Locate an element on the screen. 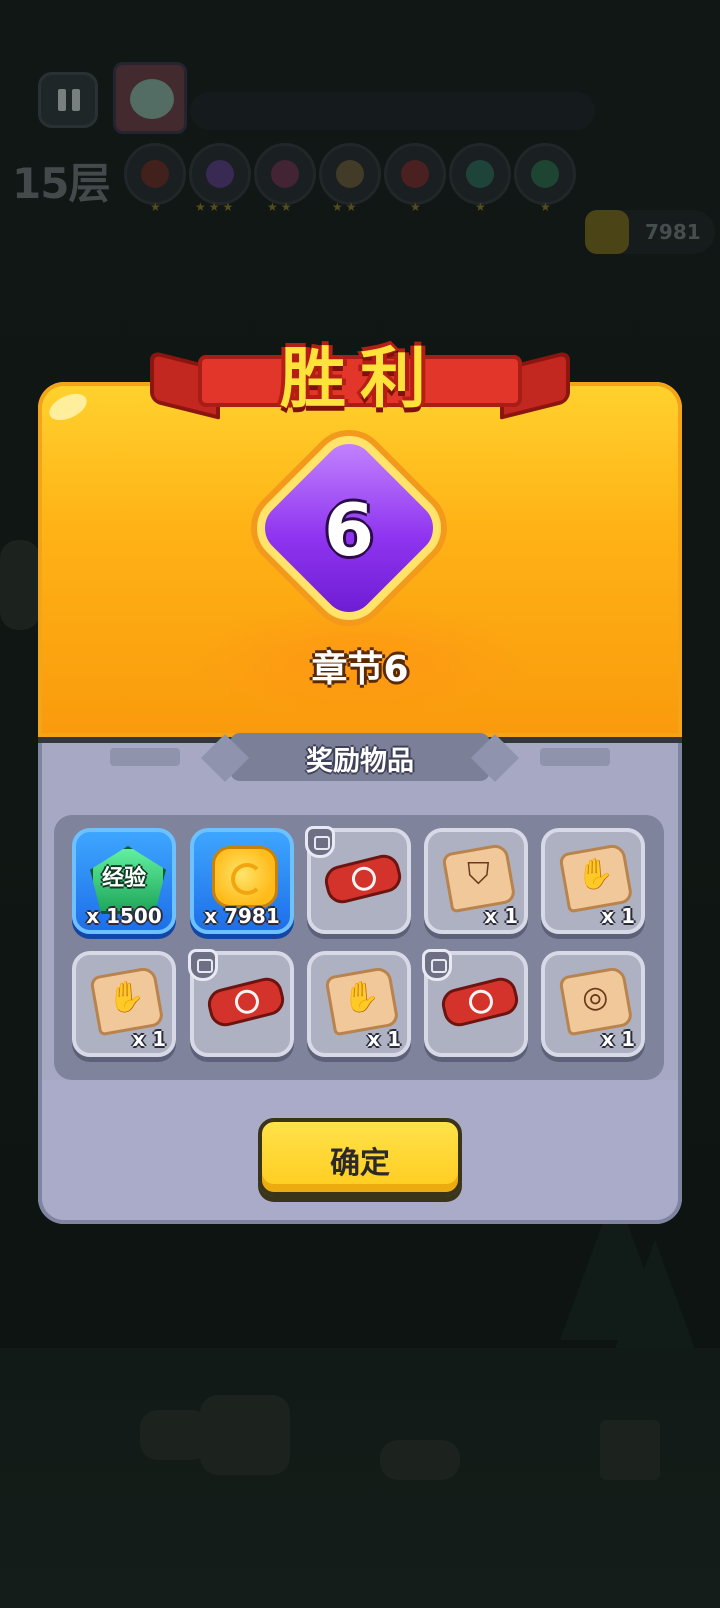 The height and width of the screenshot is (1608, 720). skill-rocket-icon is located at coordinates (285, 174).